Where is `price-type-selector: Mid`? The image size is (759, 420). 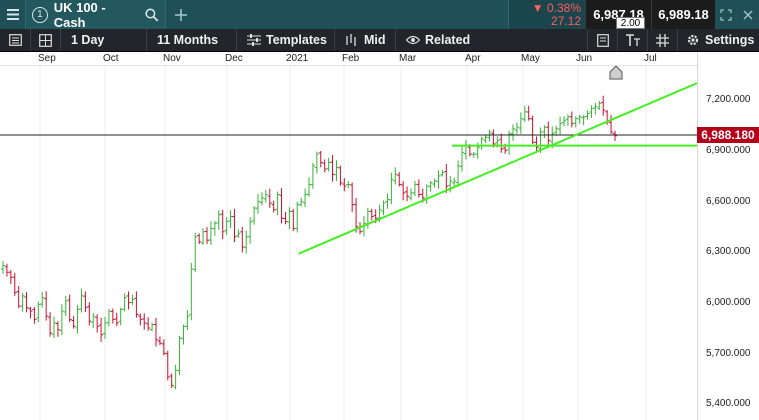
price-type-selector: Mid is located at coordinates (364, 40).